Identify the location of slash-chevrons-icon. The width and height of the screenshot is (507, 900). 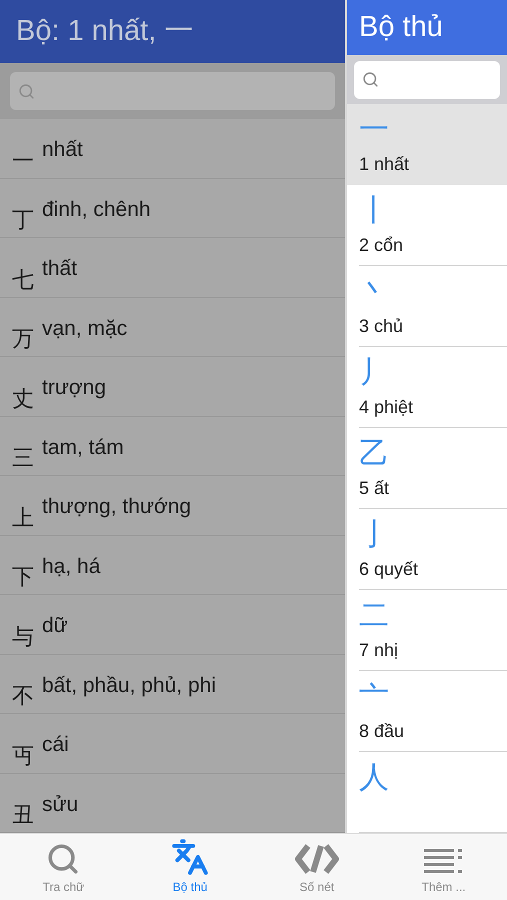
(317, 859).